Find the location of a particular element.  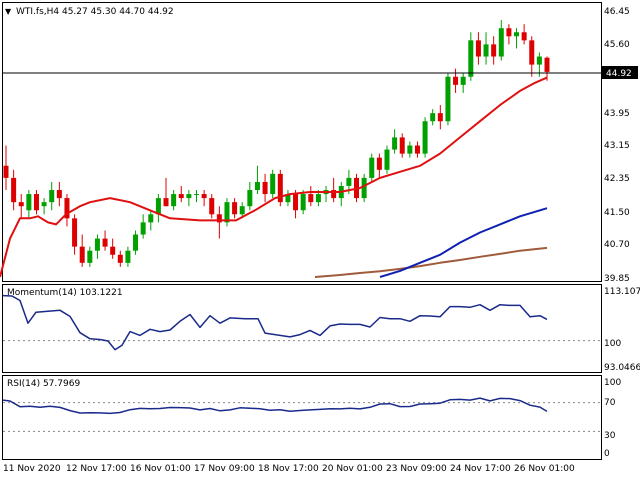

time-tick: 17 Nov 09:00 is located at coordinates (224, 469).